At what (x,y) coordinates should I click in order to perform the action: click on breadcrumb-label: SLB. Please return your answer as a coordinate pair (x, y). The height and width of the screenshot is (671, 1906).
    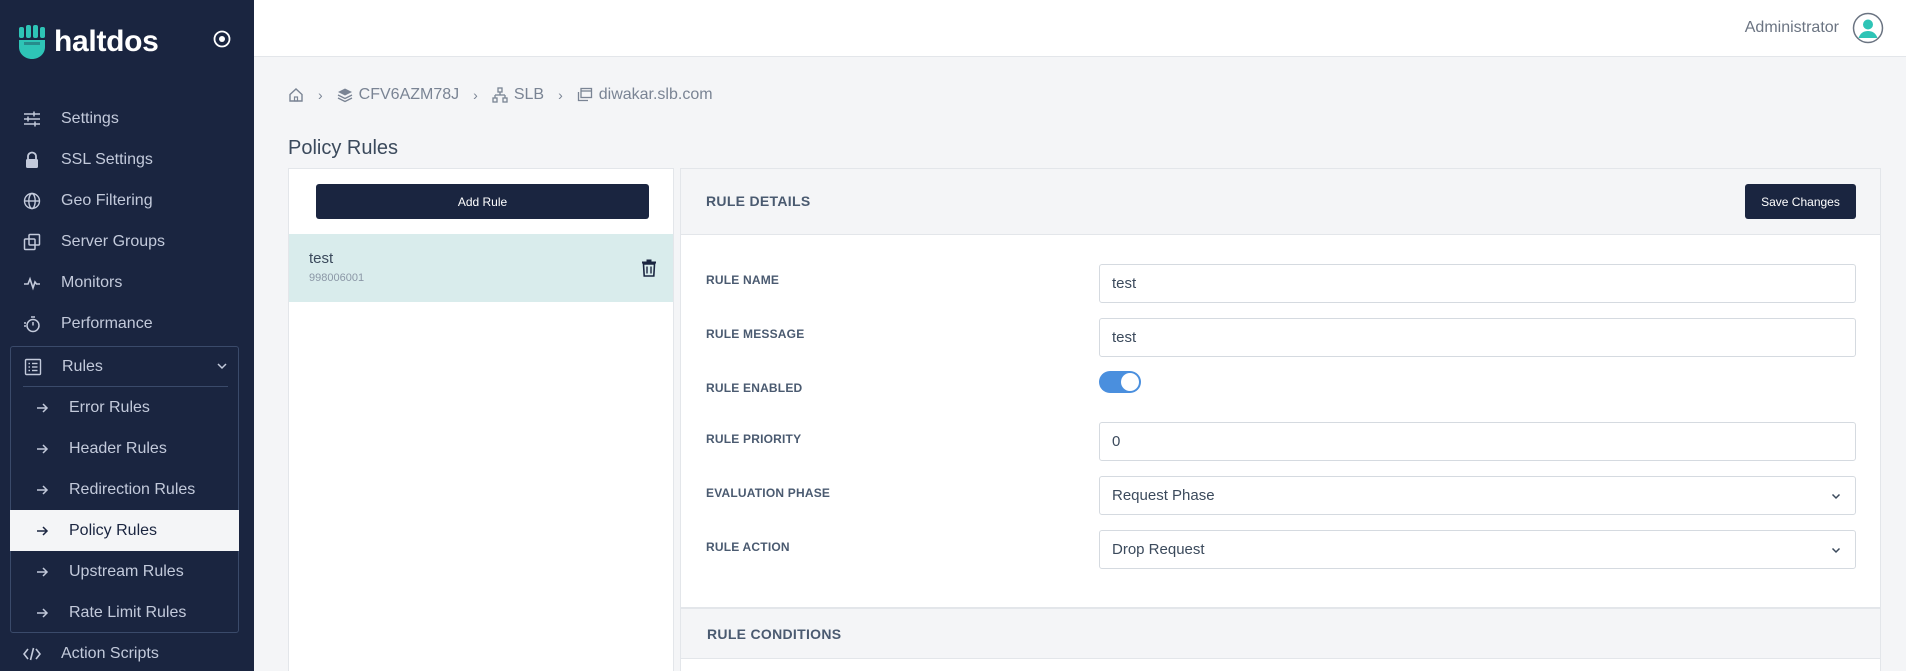
    Looking at the image, I should click on (529, 94).